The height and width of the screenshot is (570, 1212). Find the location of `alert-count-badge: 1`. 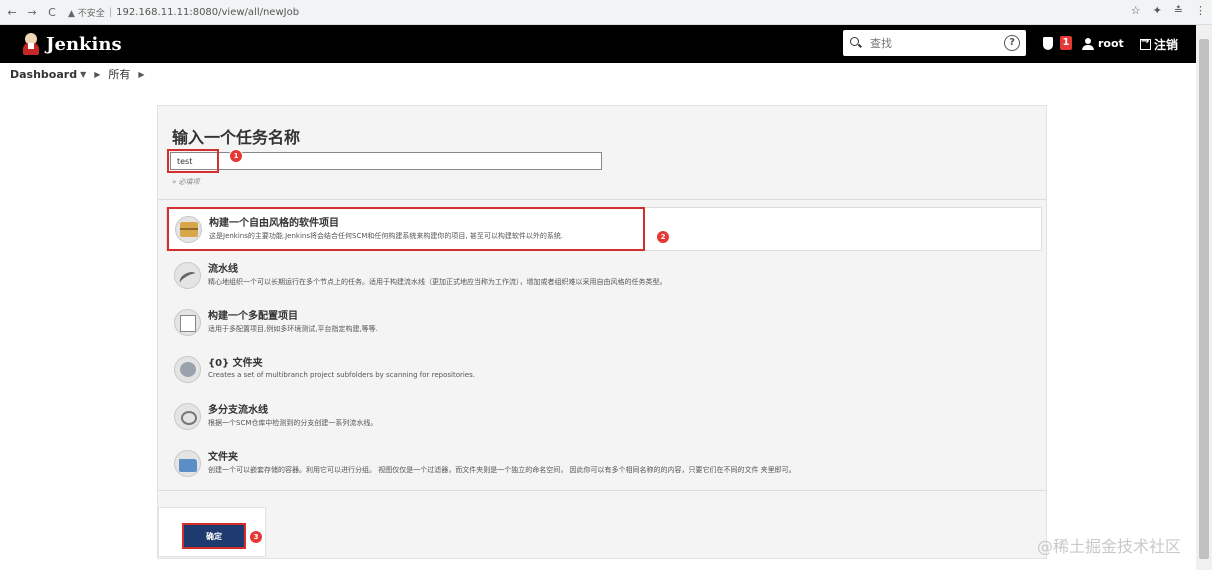

alert-count-badge: 1 is located at coordinates (1066, 43).